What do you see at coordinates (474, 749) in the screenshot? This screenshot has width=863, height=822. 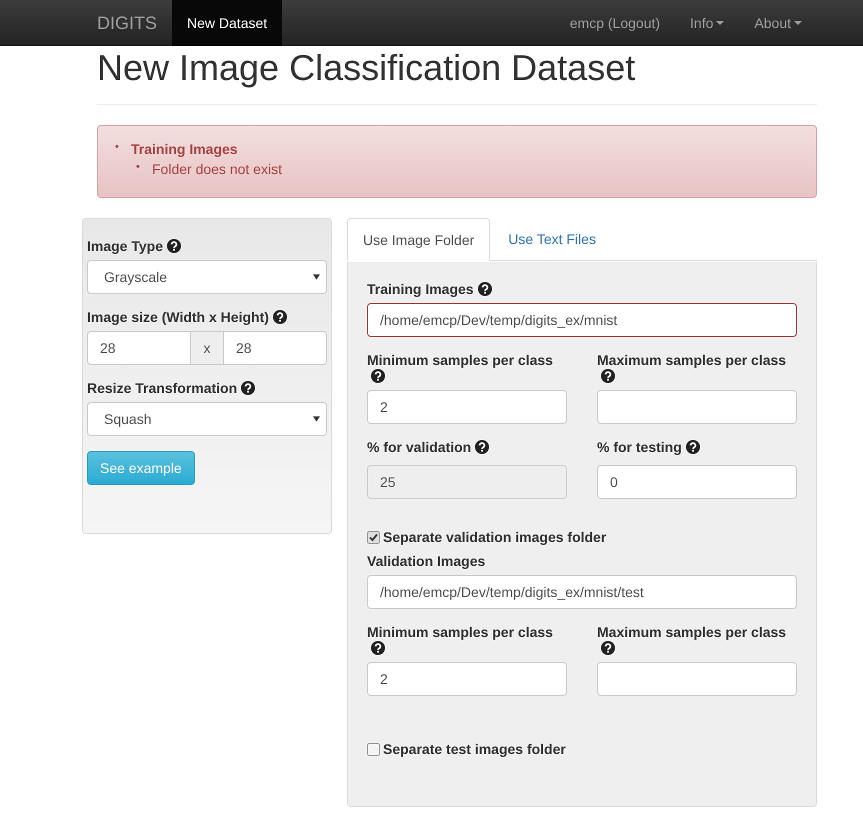 I see `checkbox-label: Separate test images folder` at bounding box center [474, 749].